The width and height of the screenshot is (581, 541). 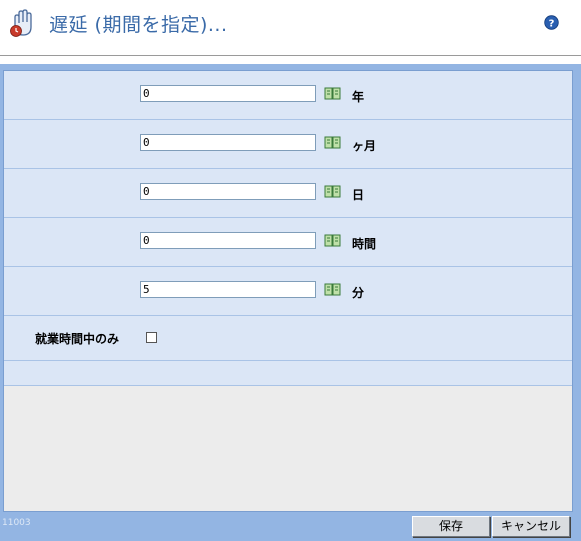 What do you see at coordinates (290, 28) in the screenshot?
I see `dialog-header: 遅延 (期間を指定)... ?` at bounding box center [290, 28].